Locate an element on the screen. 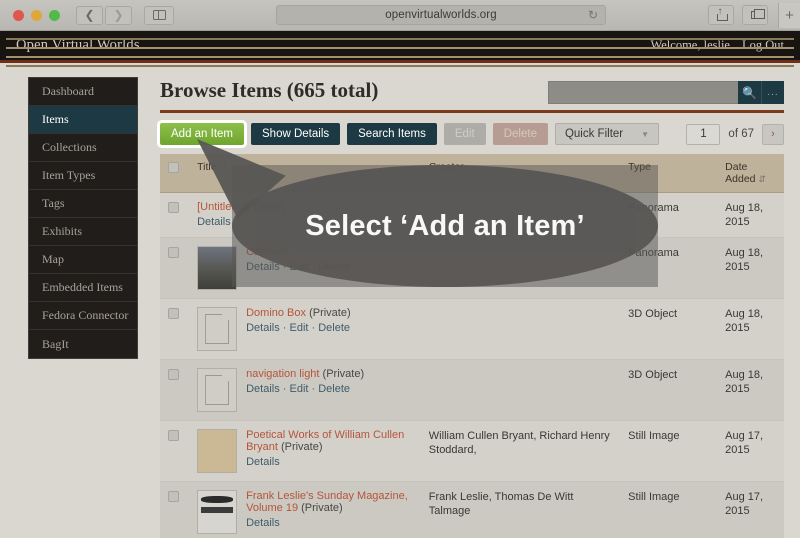  sidebar-item-dashboard: Dashboard is located at coordinates (83, 92).